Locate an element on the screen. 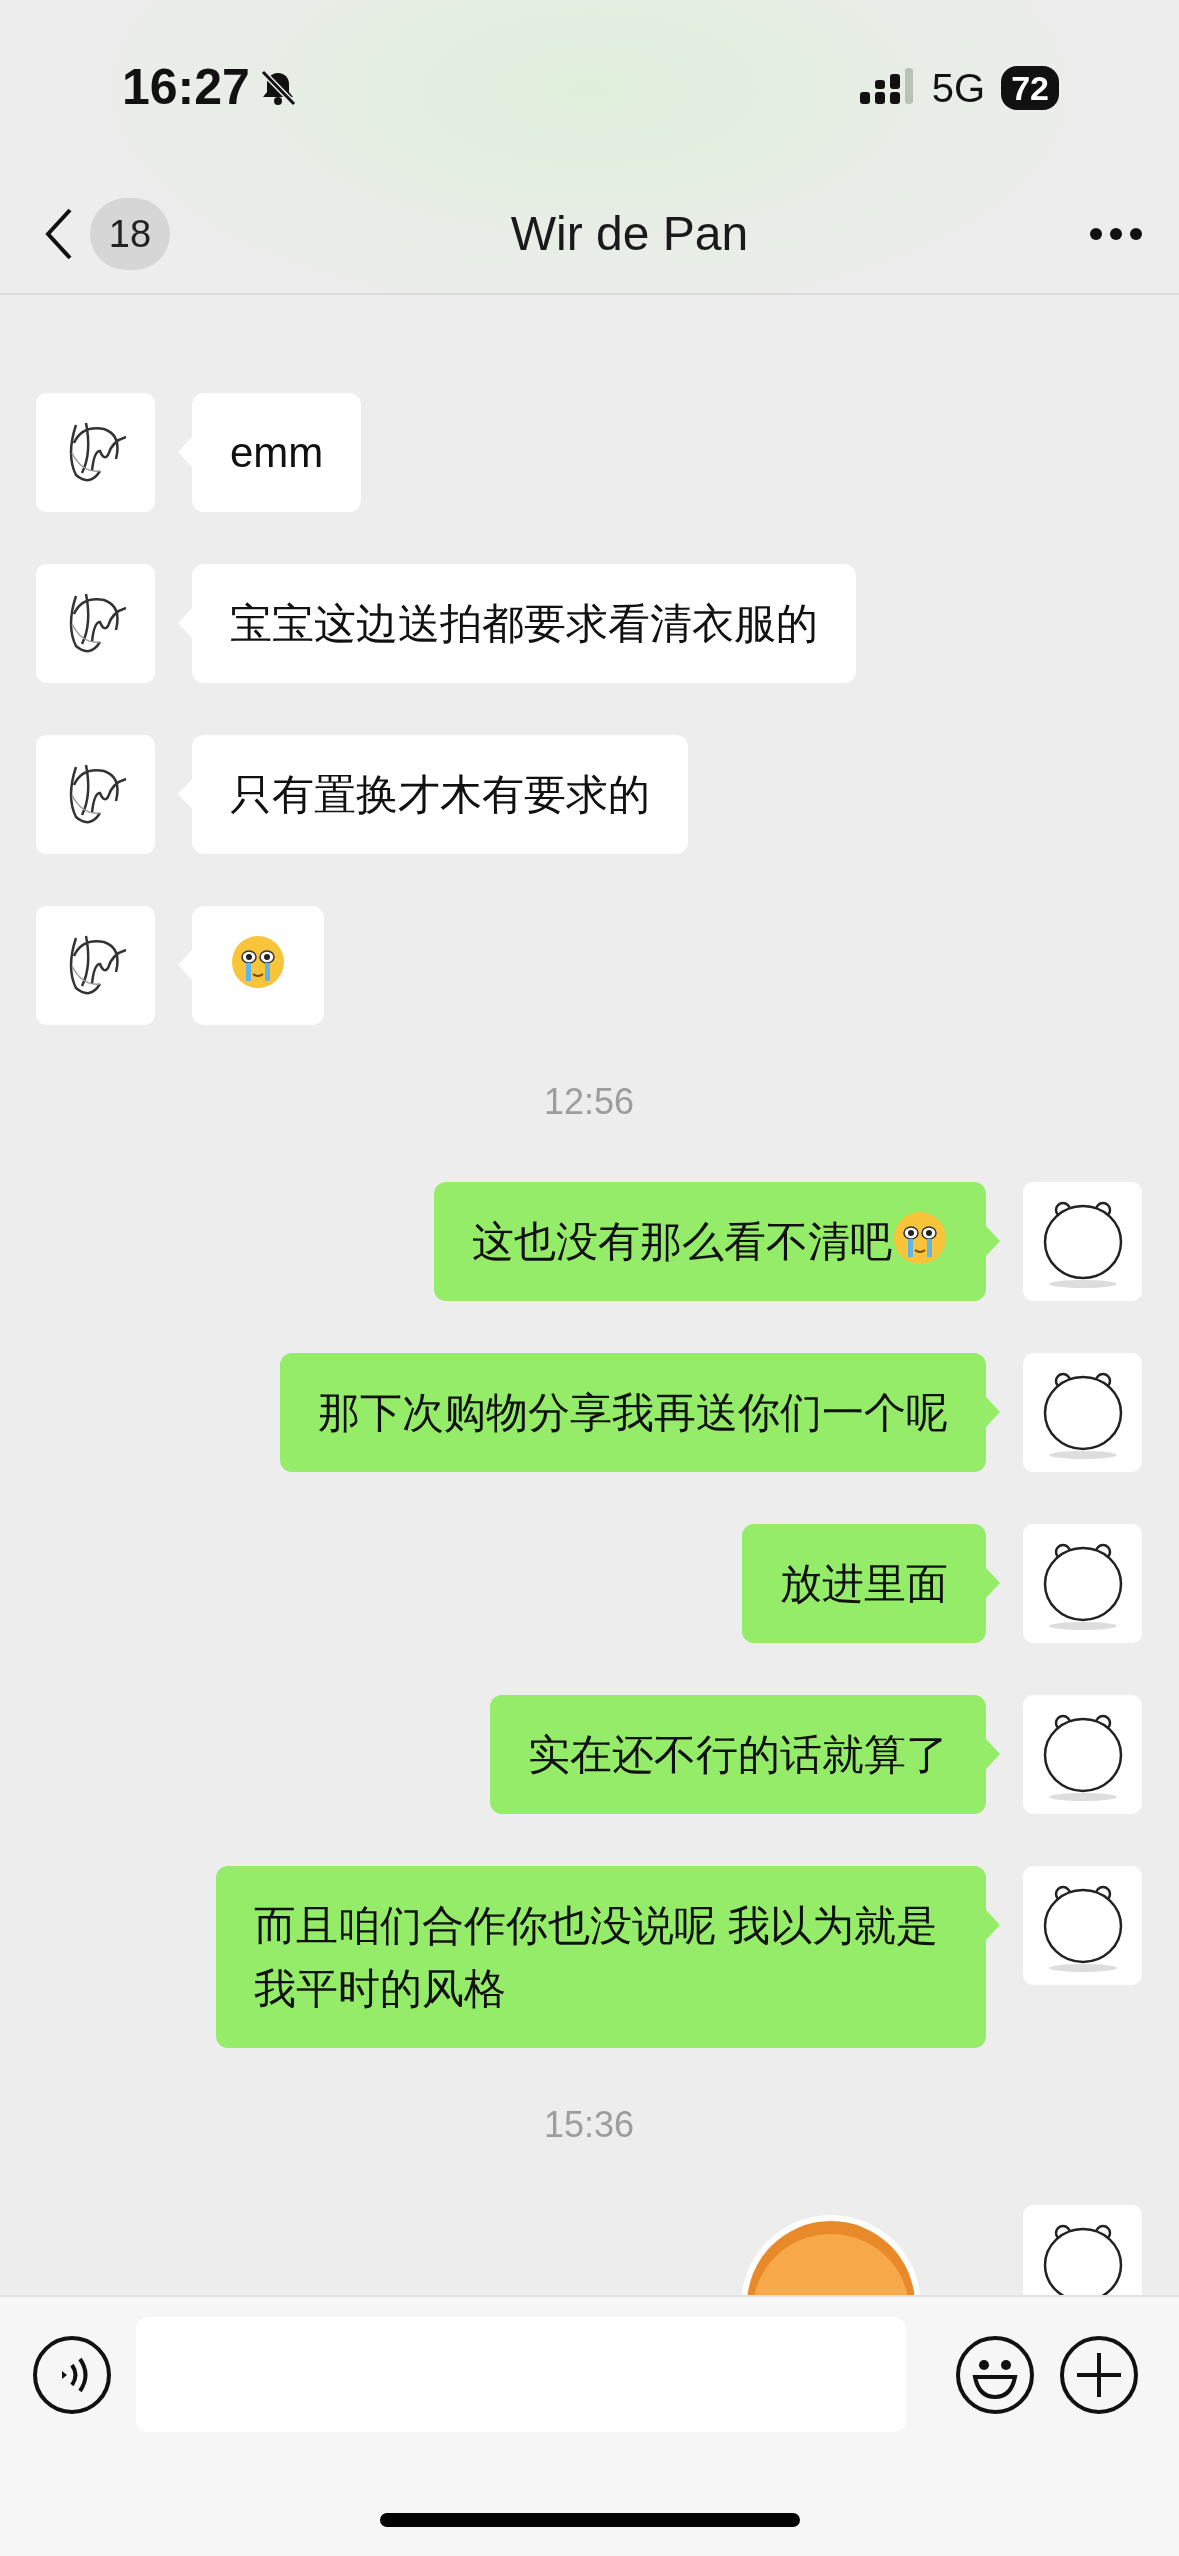 The height and width of the screenshot is (2556, 1179). message-bubble: 只有置换才木有要求的 is located at coordinates (440, 794).